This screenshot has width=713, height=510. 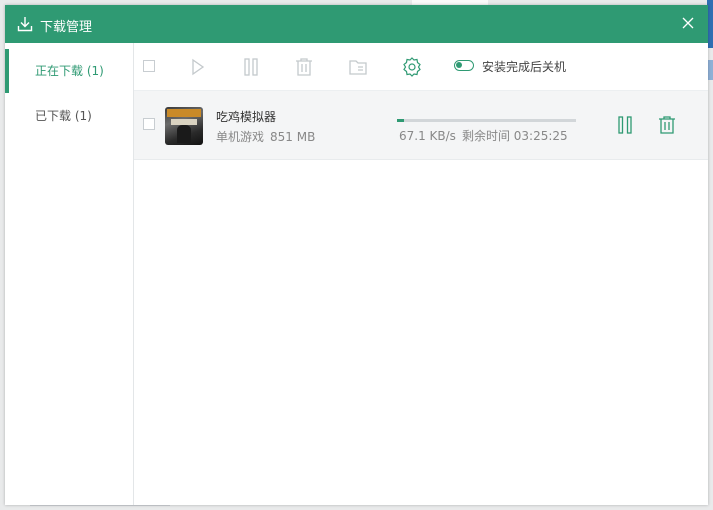 I want to click on pause-icon, so click(x=251, y=67).